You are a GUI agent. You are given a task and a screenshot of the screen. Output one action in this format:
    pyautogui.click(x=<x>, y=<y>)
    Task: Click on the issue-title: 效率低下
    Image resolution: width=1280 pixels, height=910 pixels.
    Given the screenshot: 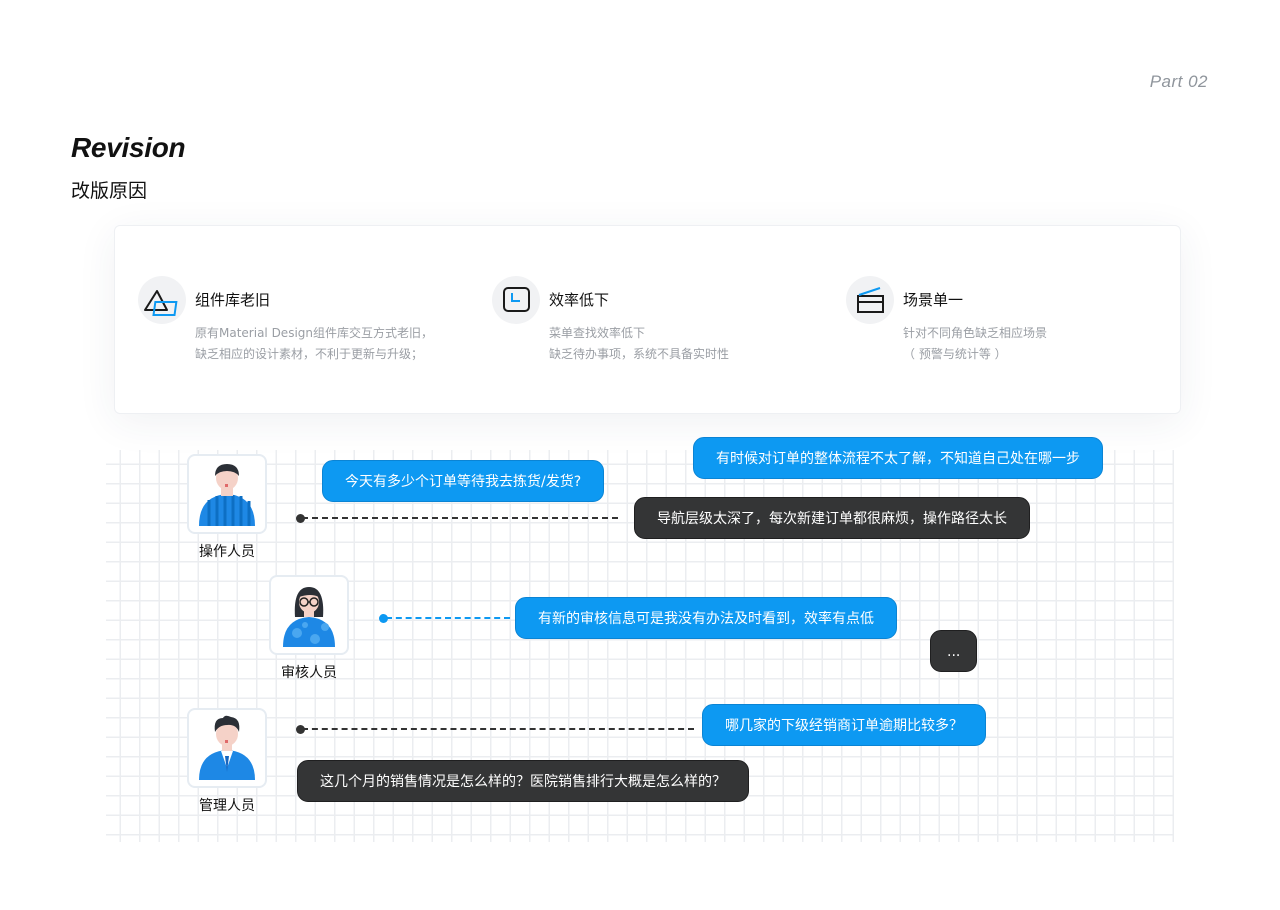 What is the action you would take?
    pyautogui.click(x=579, y=300)
    